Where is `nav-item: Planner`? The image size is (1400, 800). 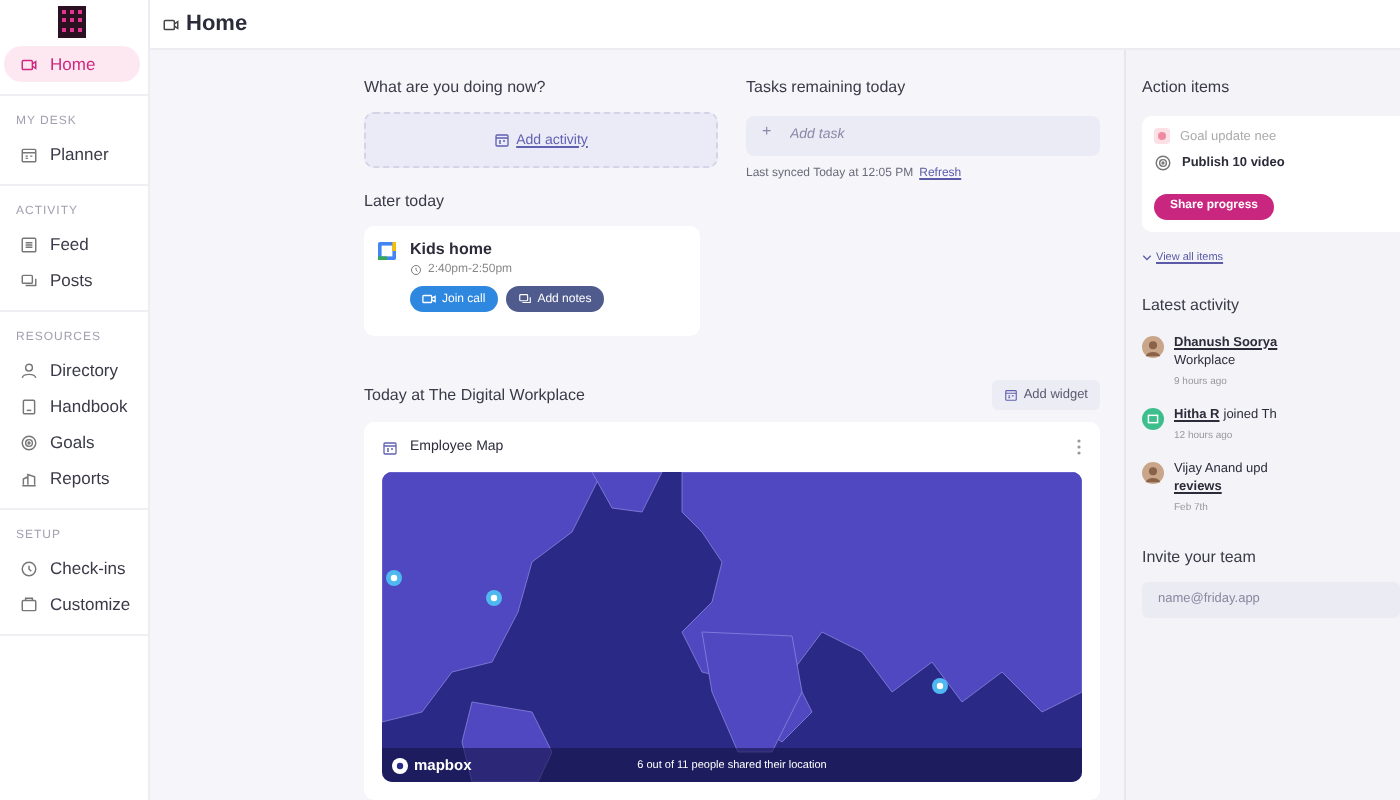
nav-item: Planner is located at coordinates (72, 154).